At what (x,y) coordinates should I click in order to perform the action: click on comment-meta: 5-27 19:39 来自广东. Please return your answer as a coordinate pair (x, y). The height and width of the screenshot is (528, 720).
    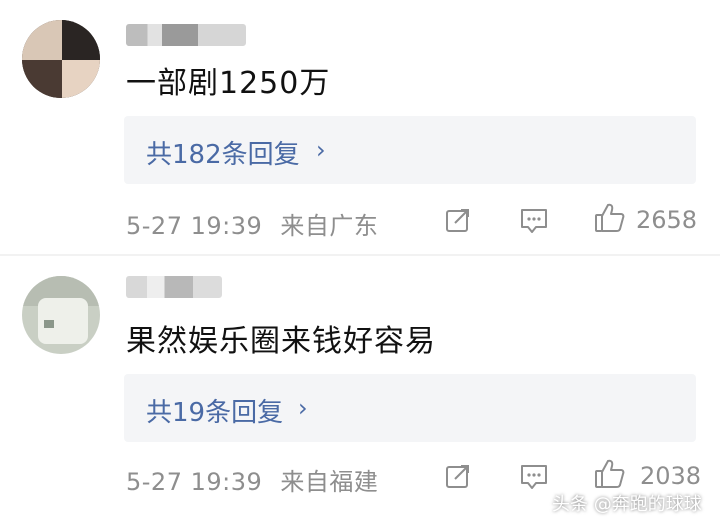
    Looking at the image, I should click on (252, 223).